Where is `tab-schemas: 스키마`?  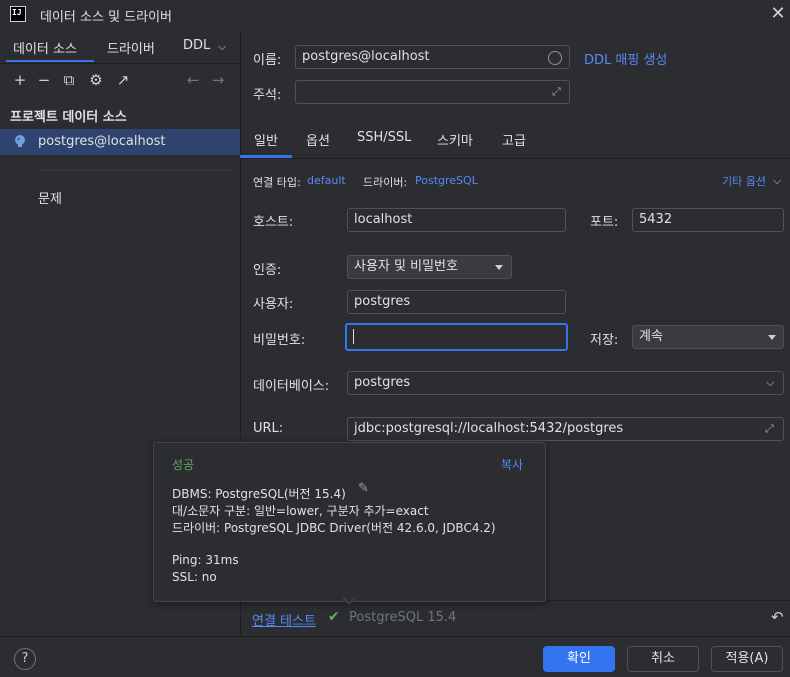
tab-schemas: 스키마 is located at coordinates (455, 139).